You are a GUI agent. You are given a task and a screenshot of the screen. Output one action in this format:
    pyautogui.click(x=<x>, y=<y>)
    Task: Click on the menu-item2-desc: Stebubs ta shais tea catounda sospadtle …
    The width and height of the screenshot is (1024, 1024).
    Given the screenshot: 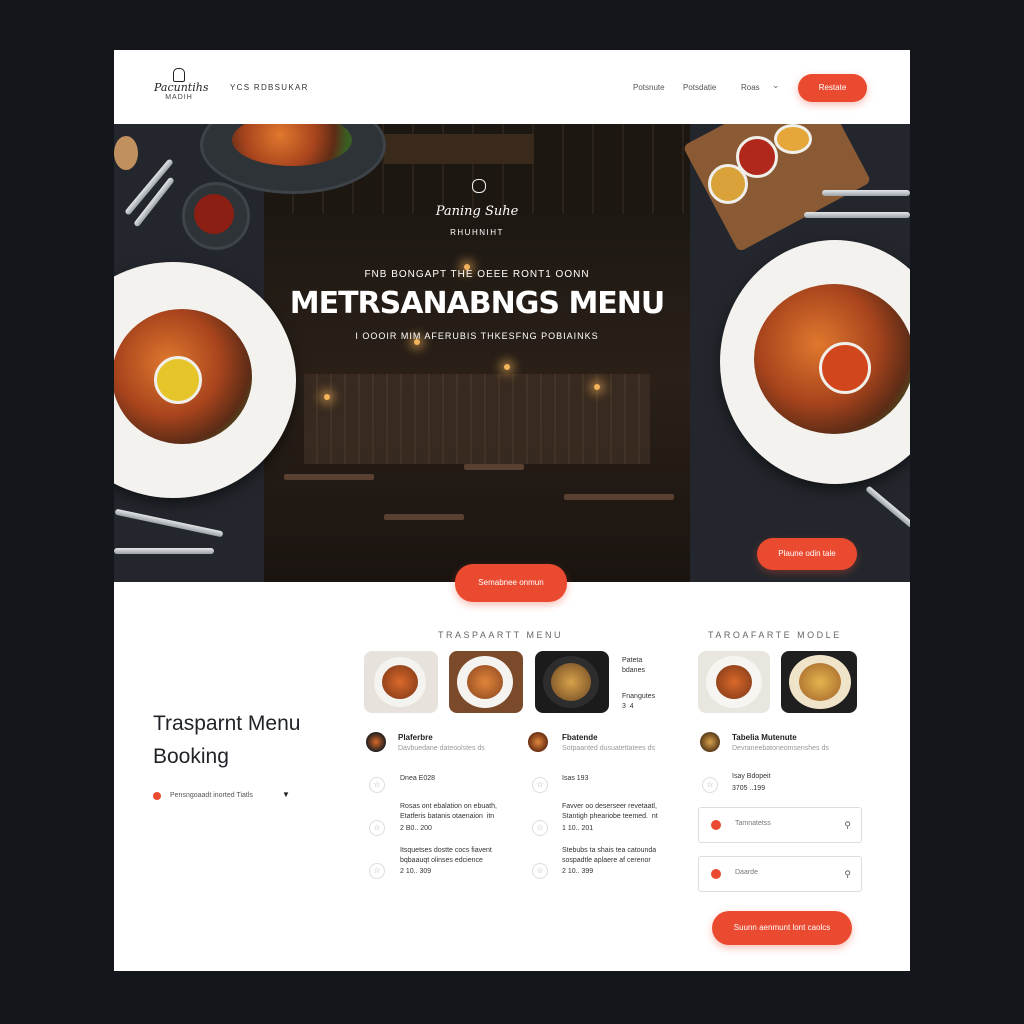 What is the action you would take?
    pyautogui.click(x=609, y=855)
    